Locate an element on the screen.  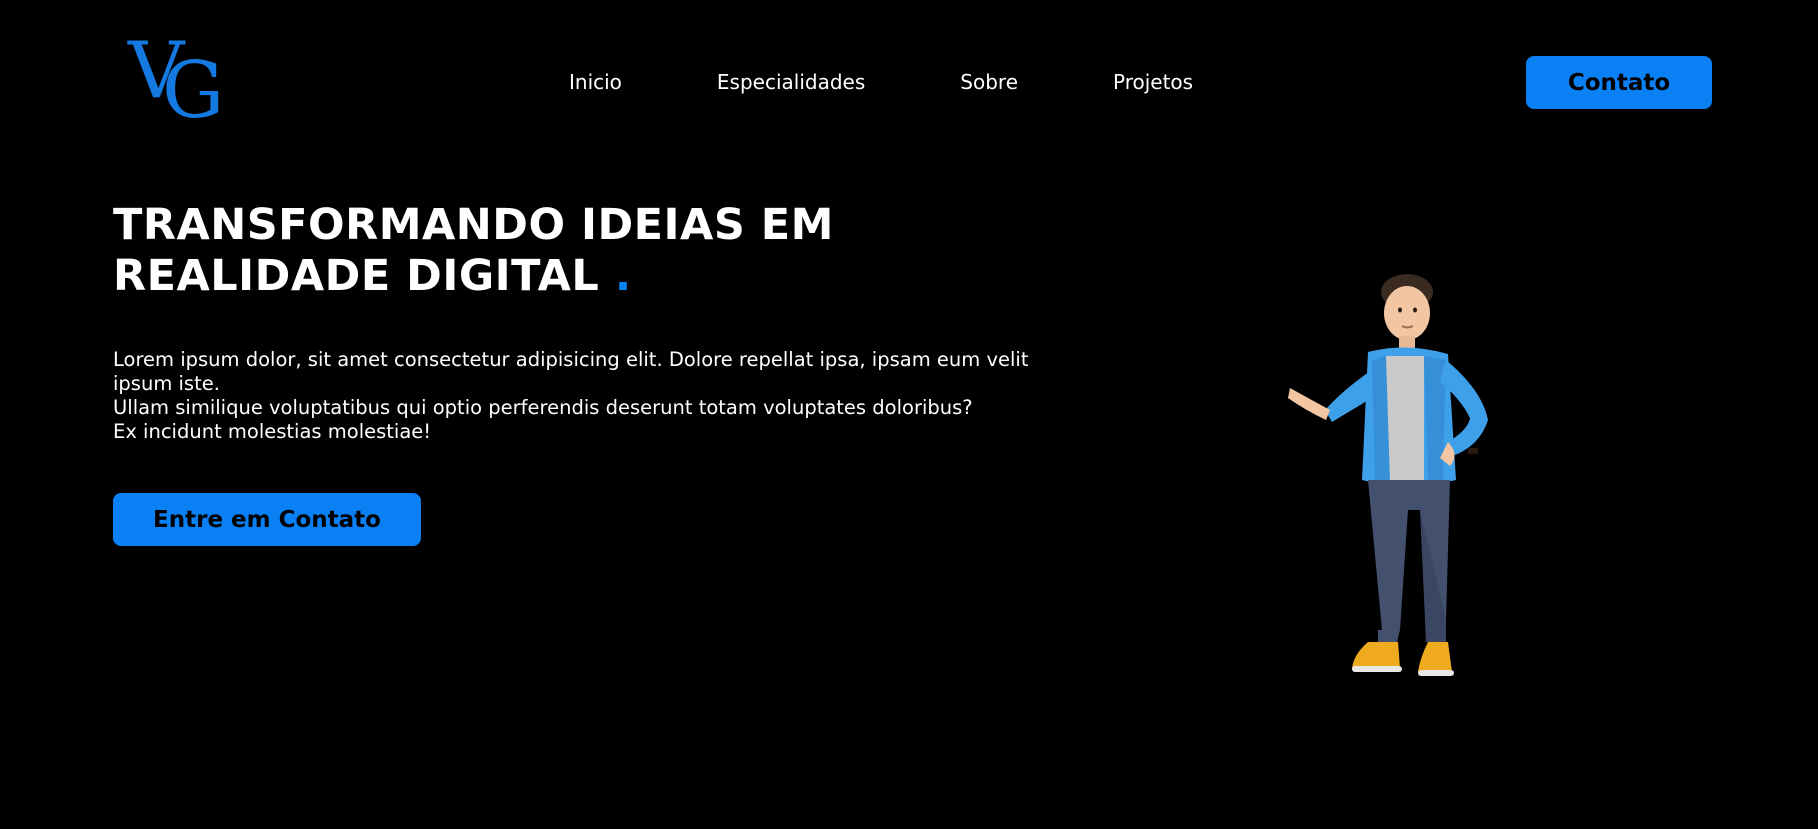
character-illustration is located at coordinates (1388, 475).